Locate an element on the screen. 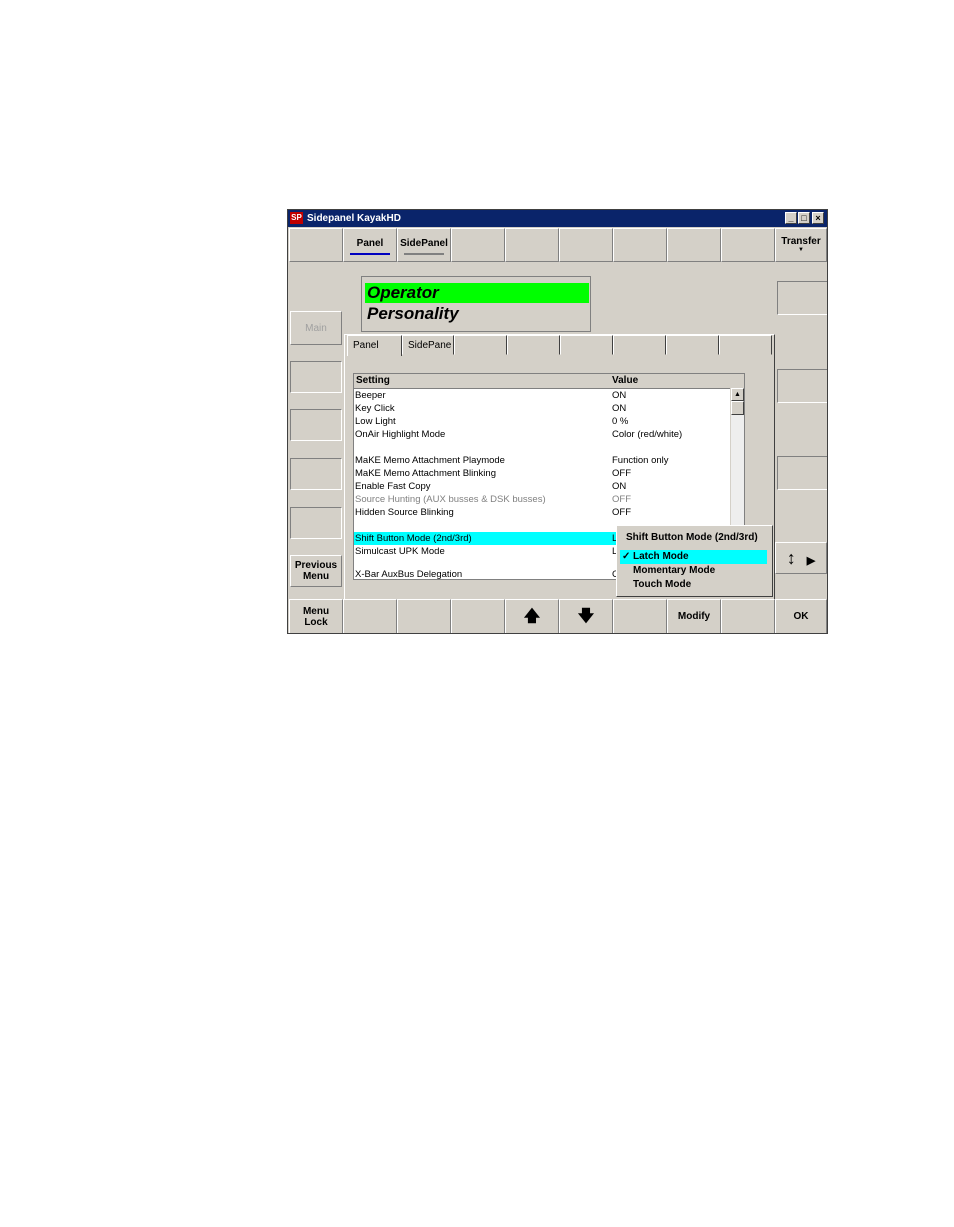 The height and width of the screenshot is (1227, 954). table-row is located at coordinates (542, 447).